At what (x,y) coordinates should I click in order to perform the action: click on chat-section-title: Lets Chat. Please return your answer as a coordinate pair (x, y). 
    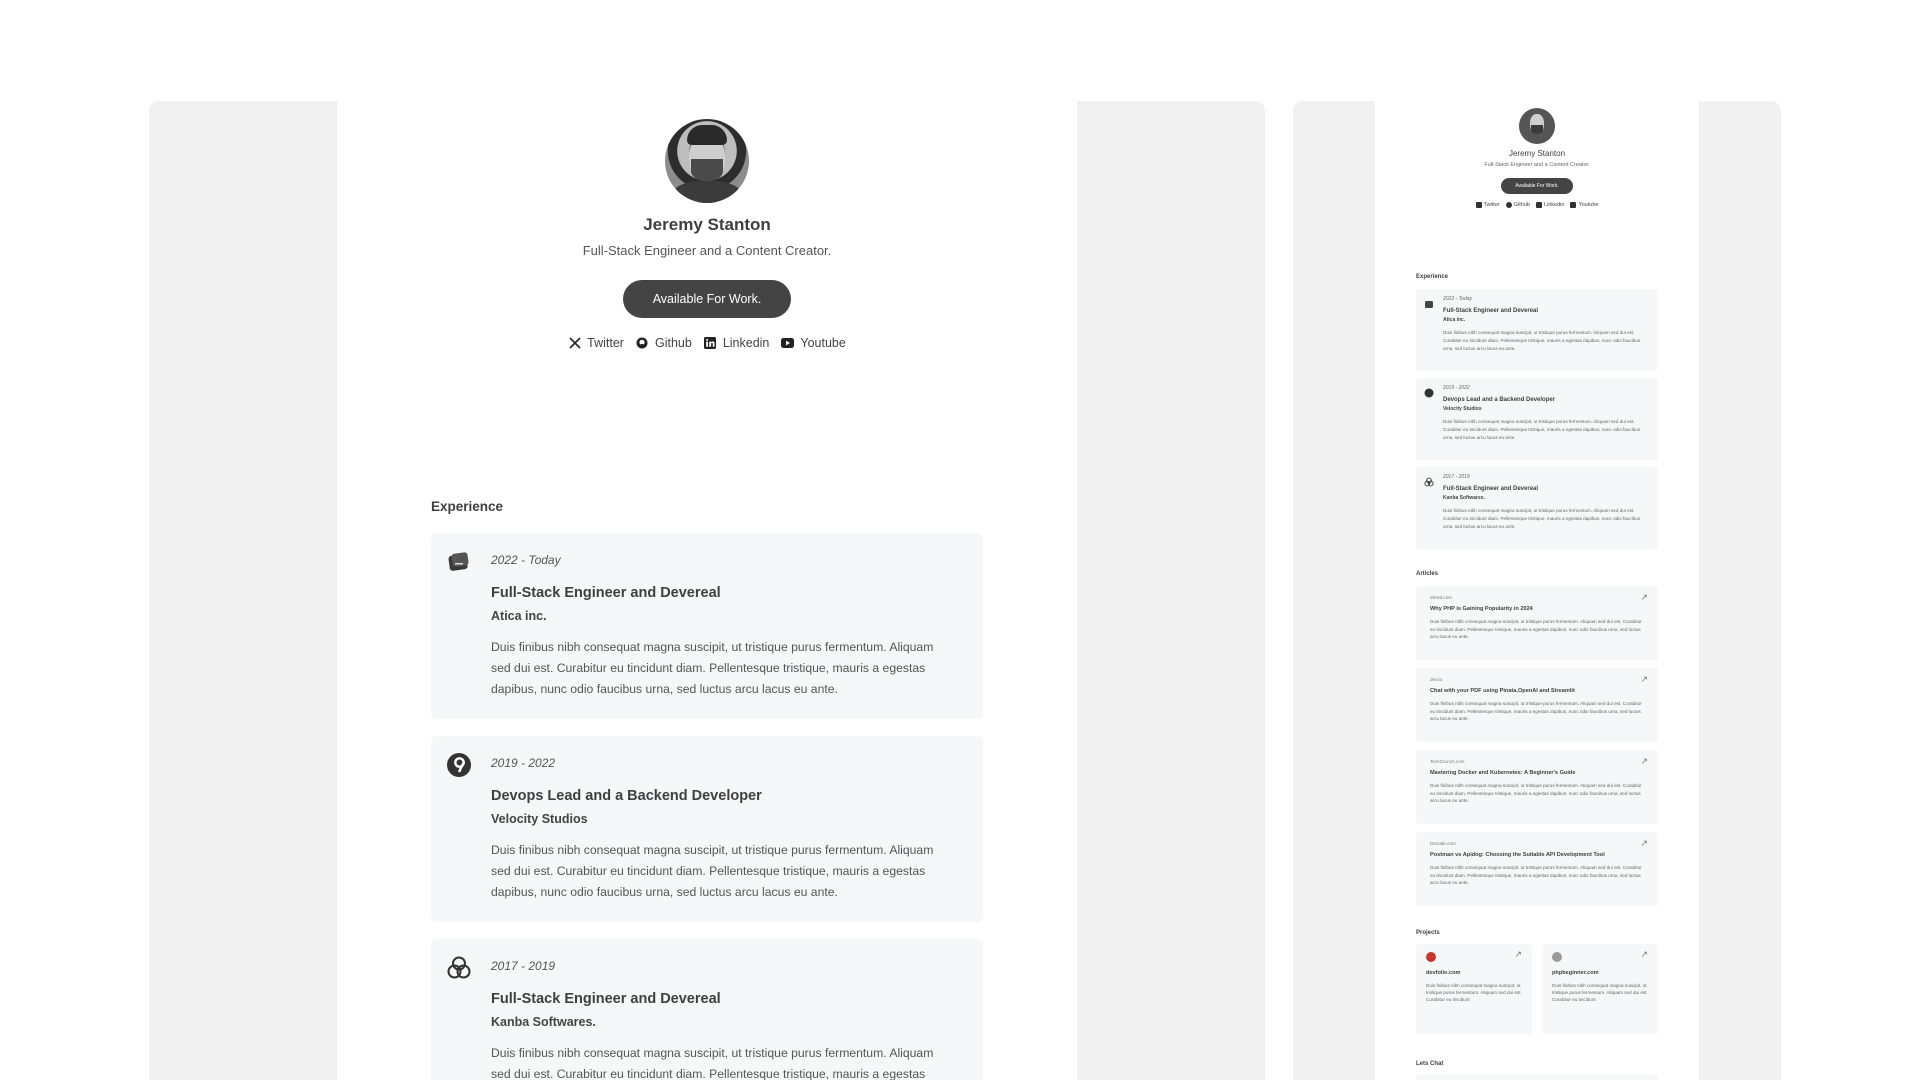
    Looking at the image, I should click on (1430, 1064).